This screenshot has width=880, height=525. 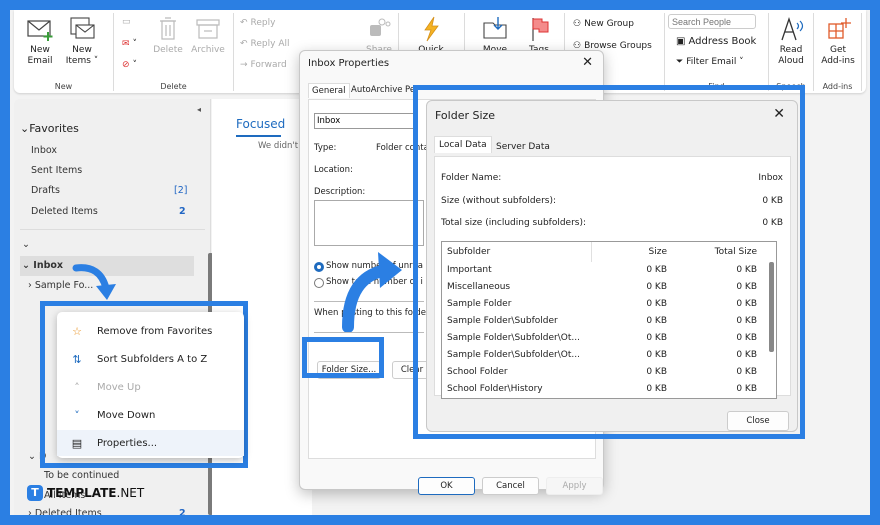 What do you see at coordinates (208, 29) in the screenshot?
I see `archive-icon` at bounding box center [208, 29].